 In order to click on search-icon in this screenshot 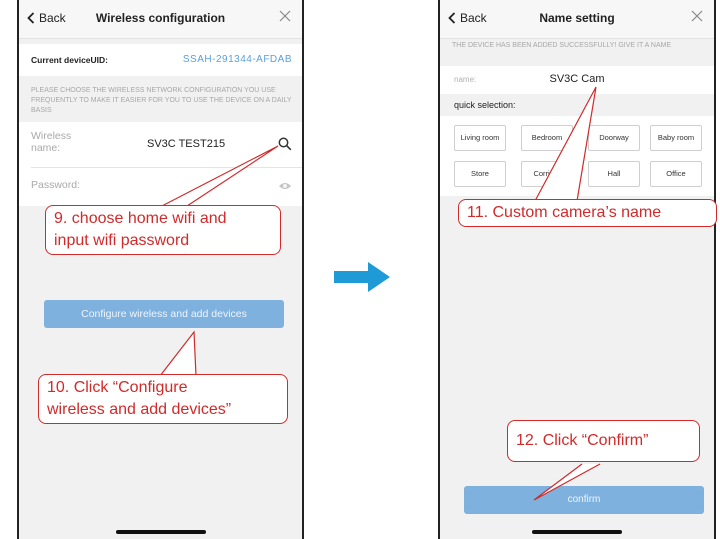, I will do `click(285, 144)`.